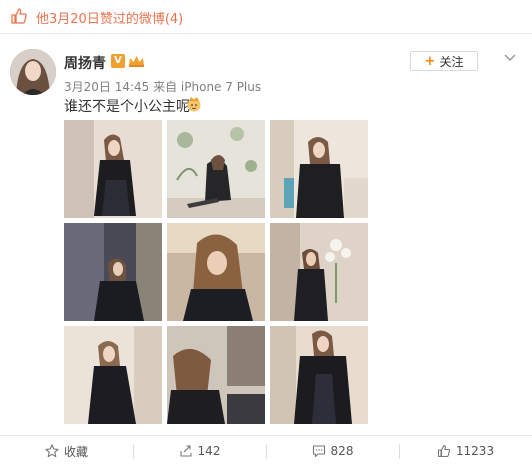  I want to click on repost-button: 142, so click(199, 450).